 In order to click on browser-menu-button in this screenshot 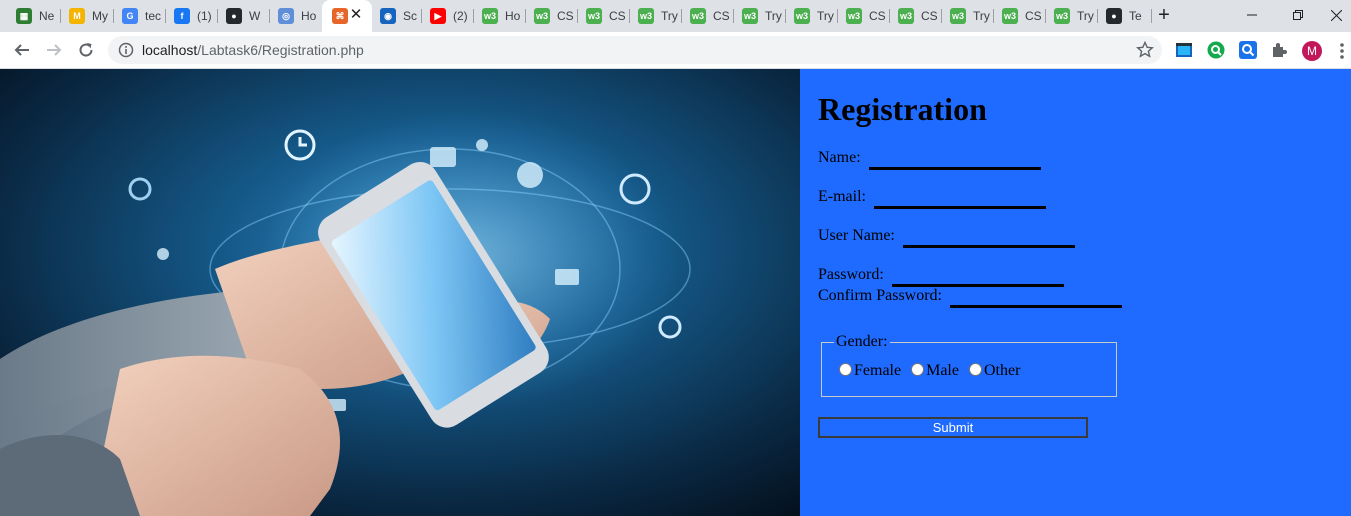, I will do `click(1342, 51)`.